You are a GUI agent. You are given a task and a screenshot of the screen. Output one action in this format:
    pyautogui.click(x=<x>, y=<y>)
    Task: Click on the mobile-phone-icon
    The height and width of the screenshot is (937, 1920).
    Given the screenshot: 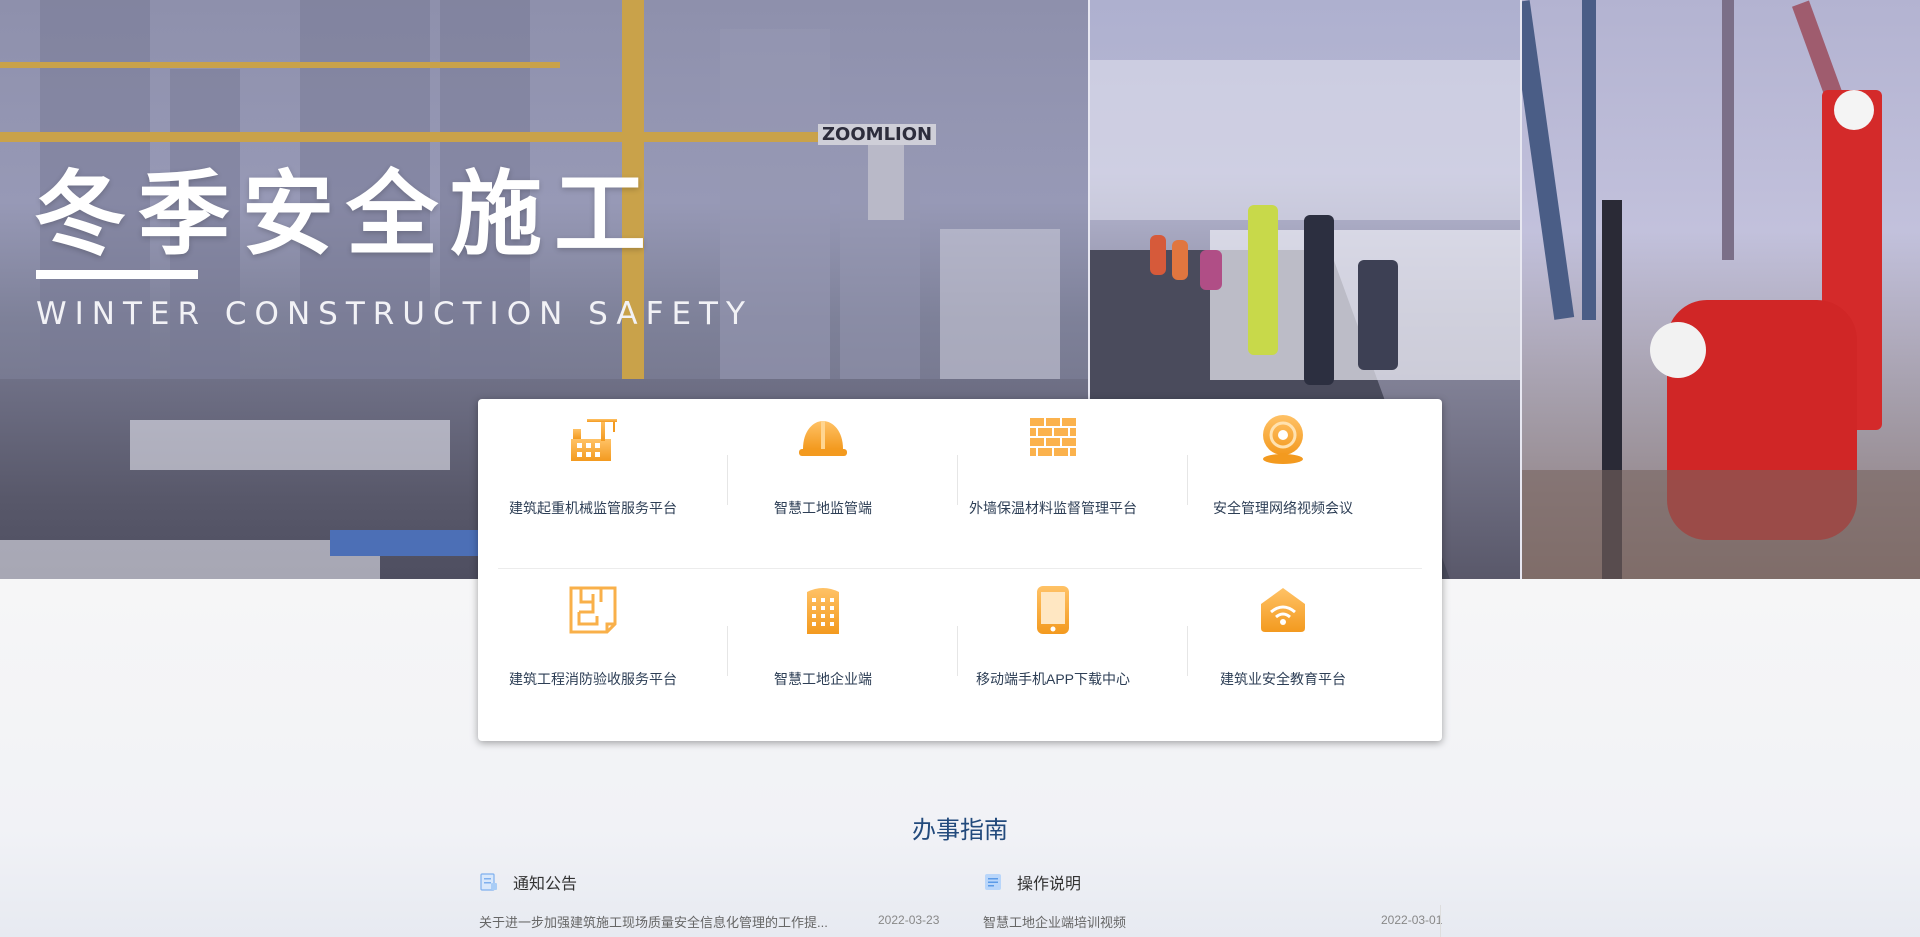 What is the action you would take?
    pyautogui.click(x=1053, y=610)
    